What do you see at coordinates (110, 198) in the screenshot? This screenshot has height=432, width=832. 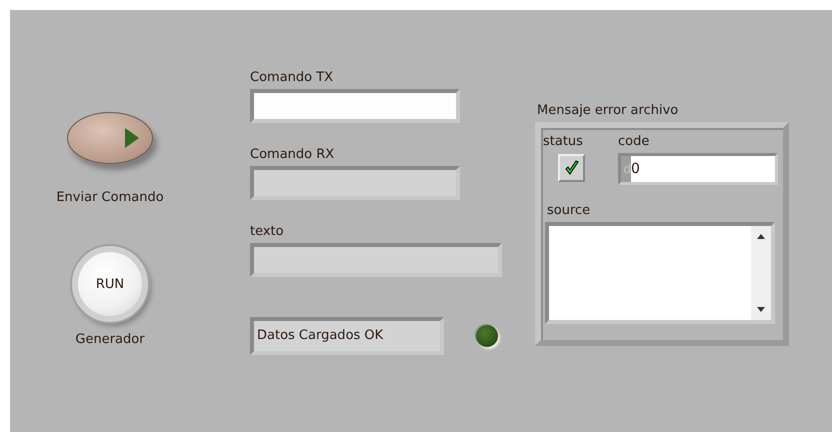 I see `button-label: Enviar Comando` at bounding box center [110, 198].